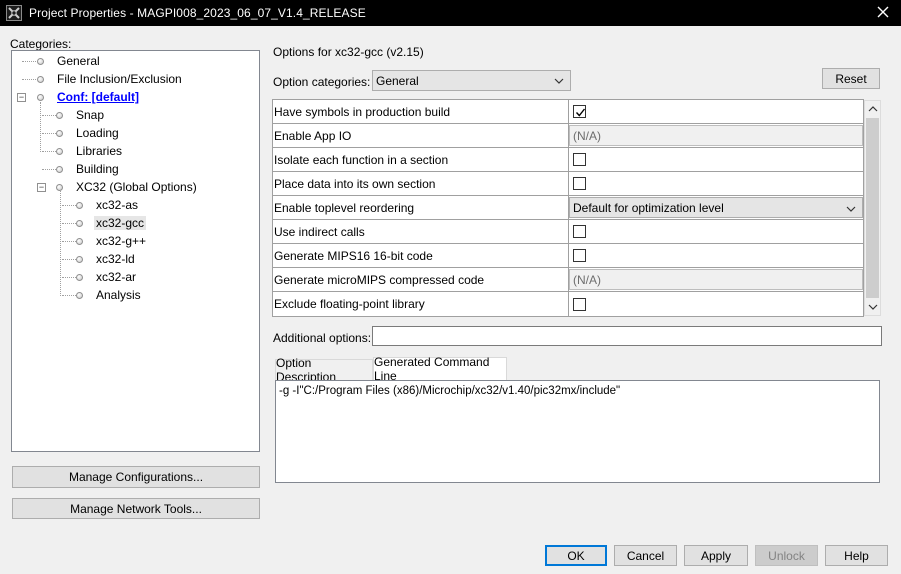 This screenshot has height=574, width=901. What do you see at coordinates (69, 61) in the screenshot?
I see `tree-item-general: General` at bounding box center [69, 61].